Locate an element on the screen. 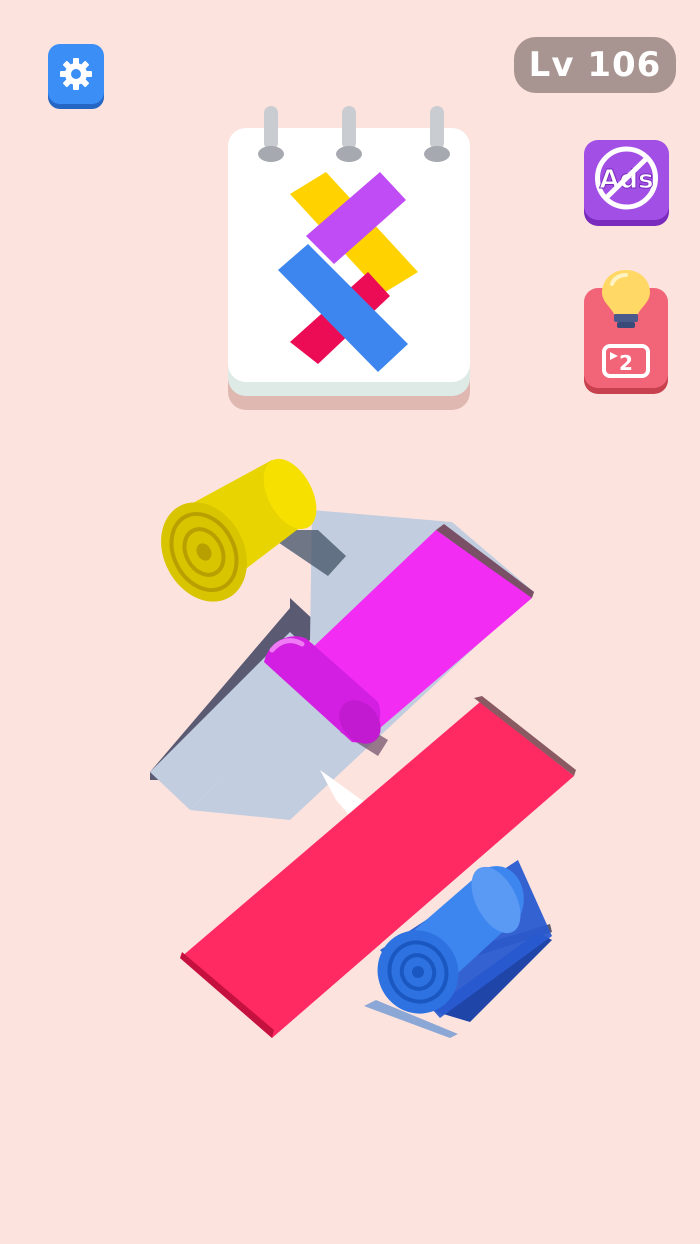 Image resolution: width=700 pixels, height=1244 pixels. hint-count: 2 is located at coordinates (626, 363).